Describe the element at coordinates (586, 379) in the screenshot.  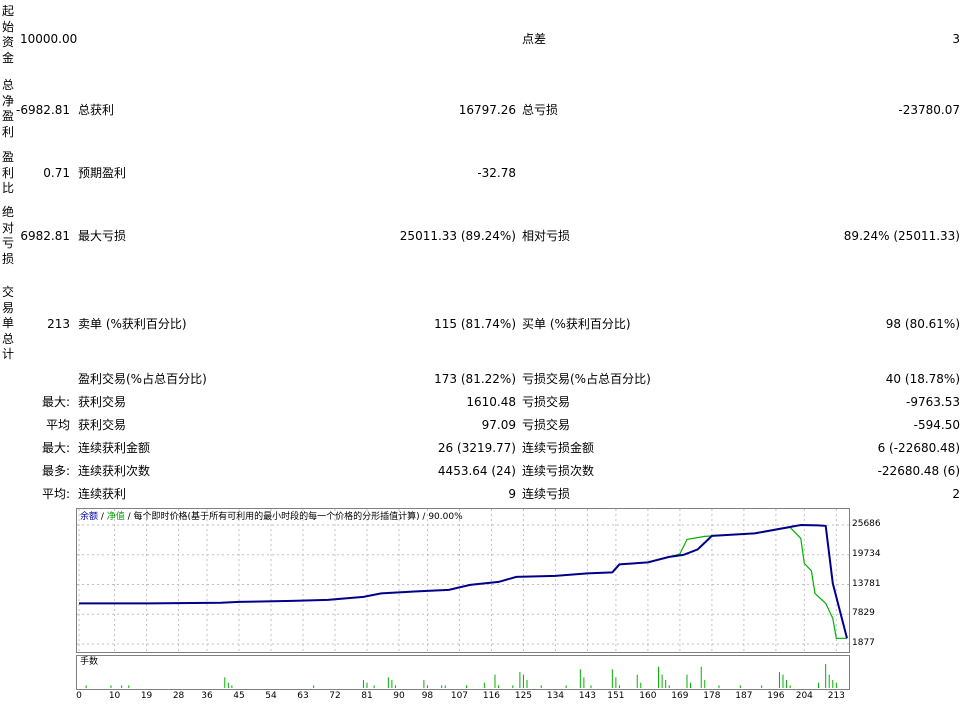
I see `loss-trades-label: 亏损交易(%占总百分比)` at that location.